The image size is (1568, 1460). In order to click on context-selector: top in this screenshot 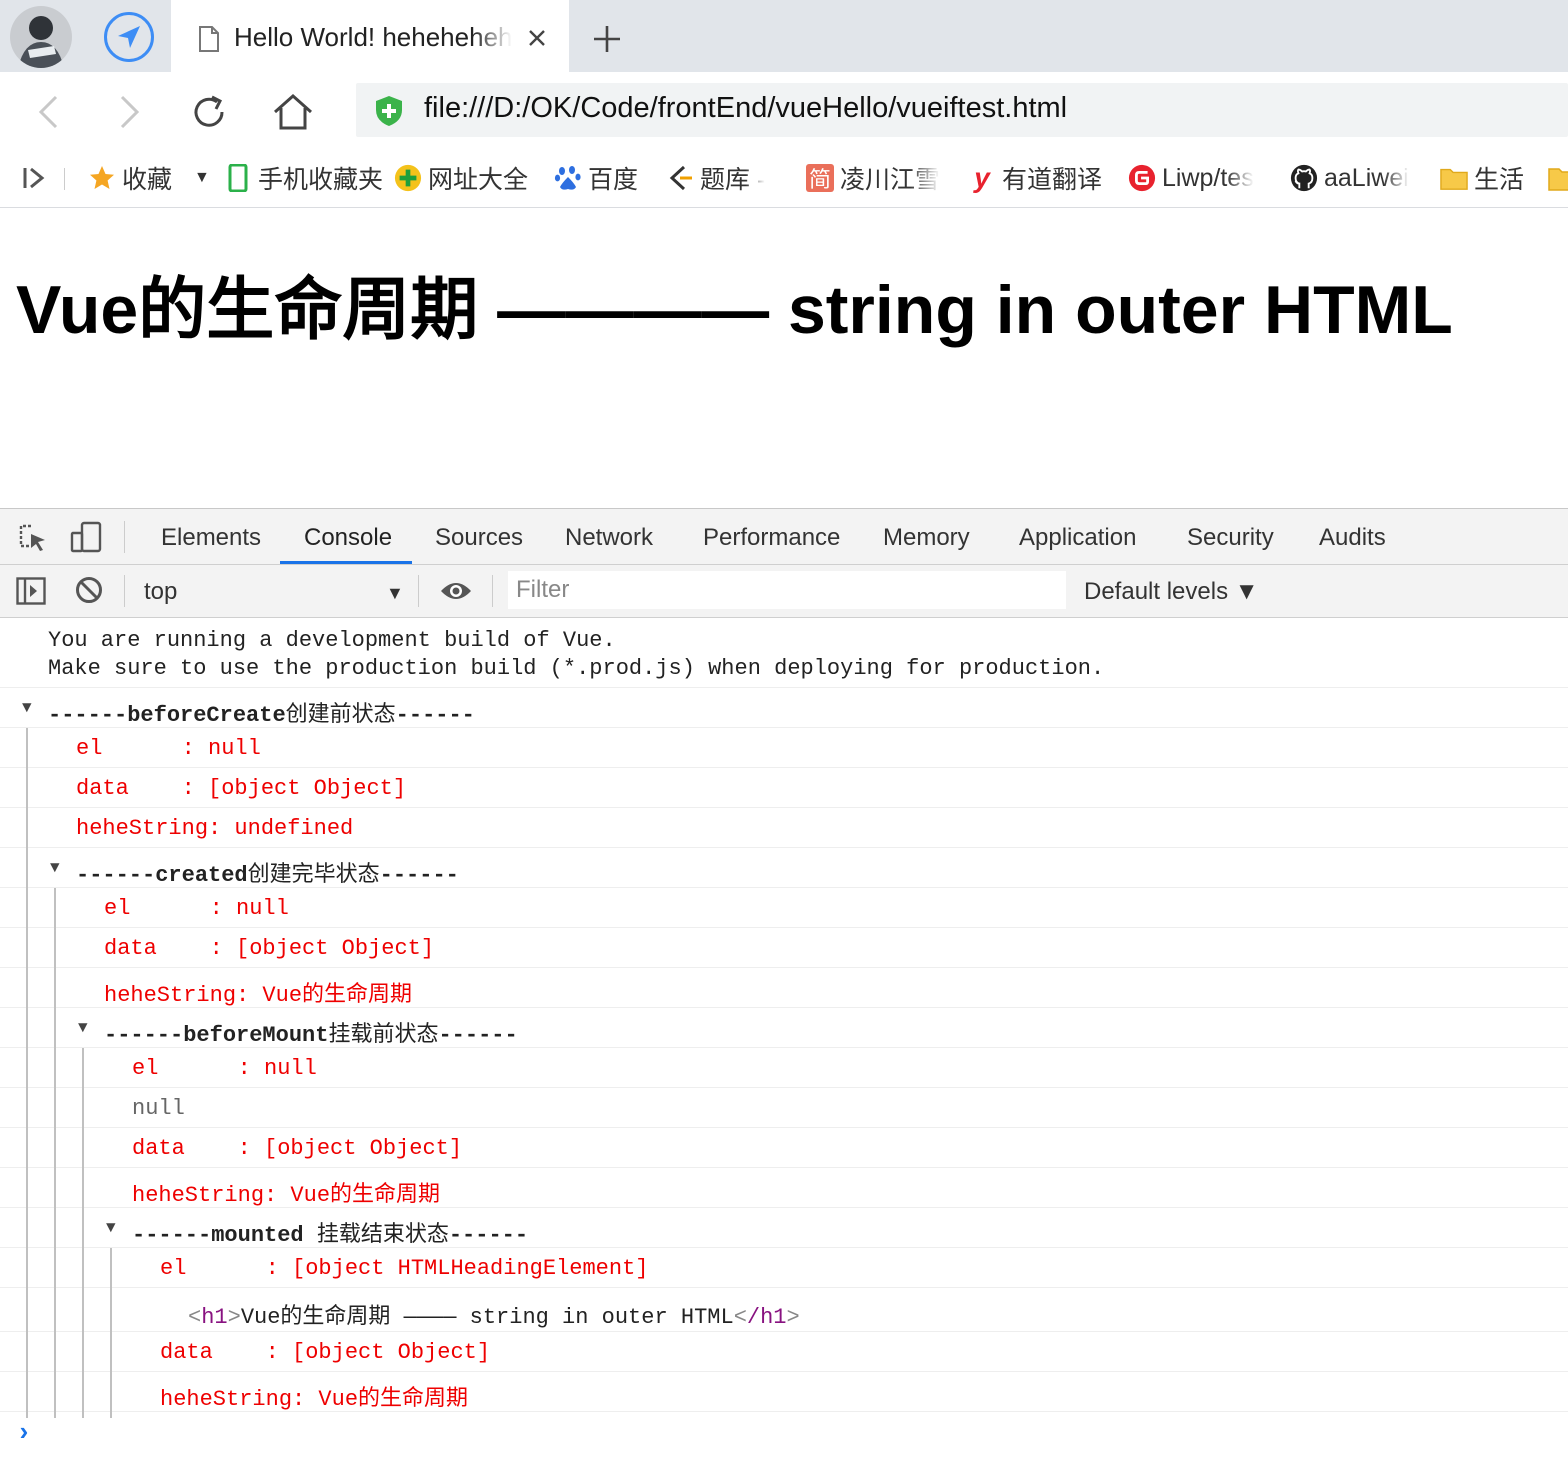, I will do `click(160, 592)`.